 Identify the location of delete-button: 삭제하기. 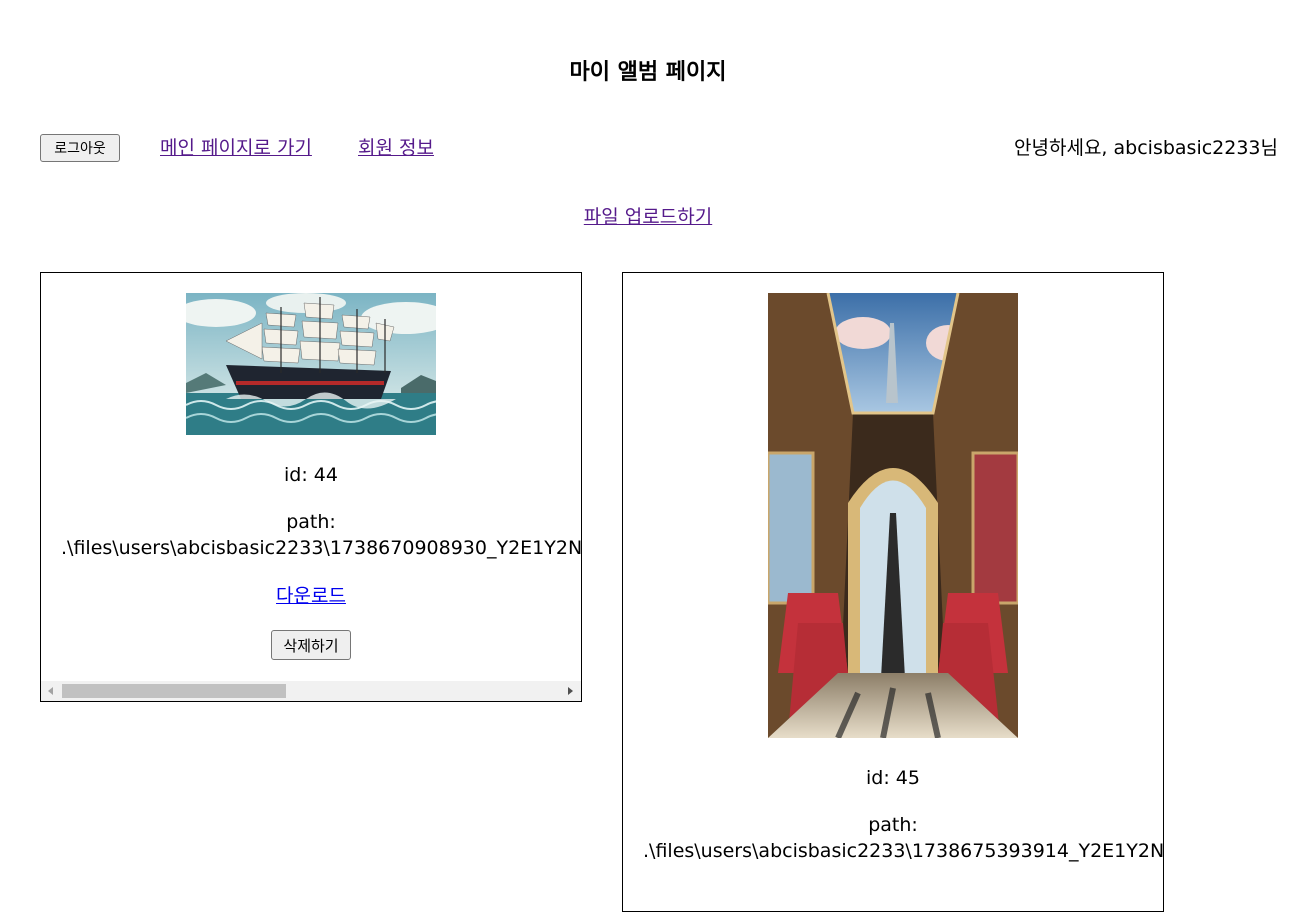
(311, 645).